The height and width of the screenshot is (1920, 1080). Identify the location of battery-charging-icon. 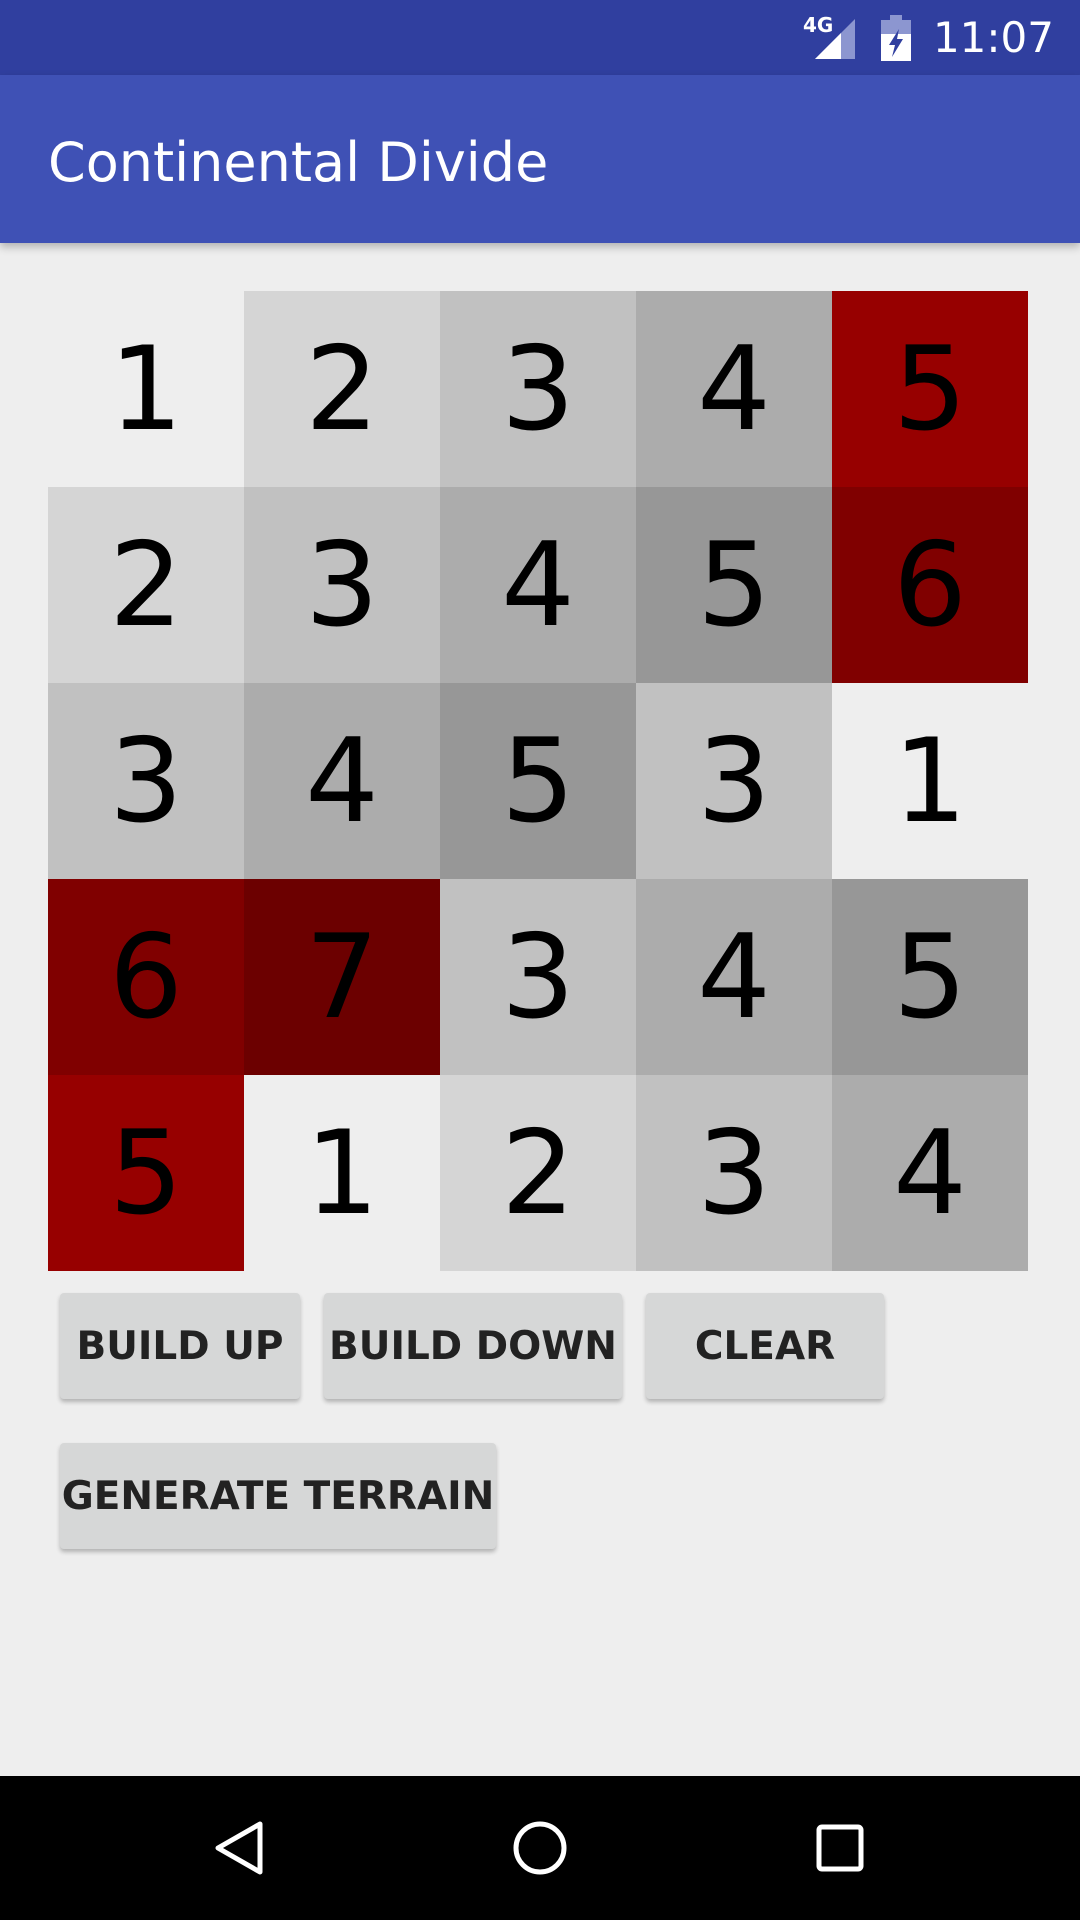
(895, 37).